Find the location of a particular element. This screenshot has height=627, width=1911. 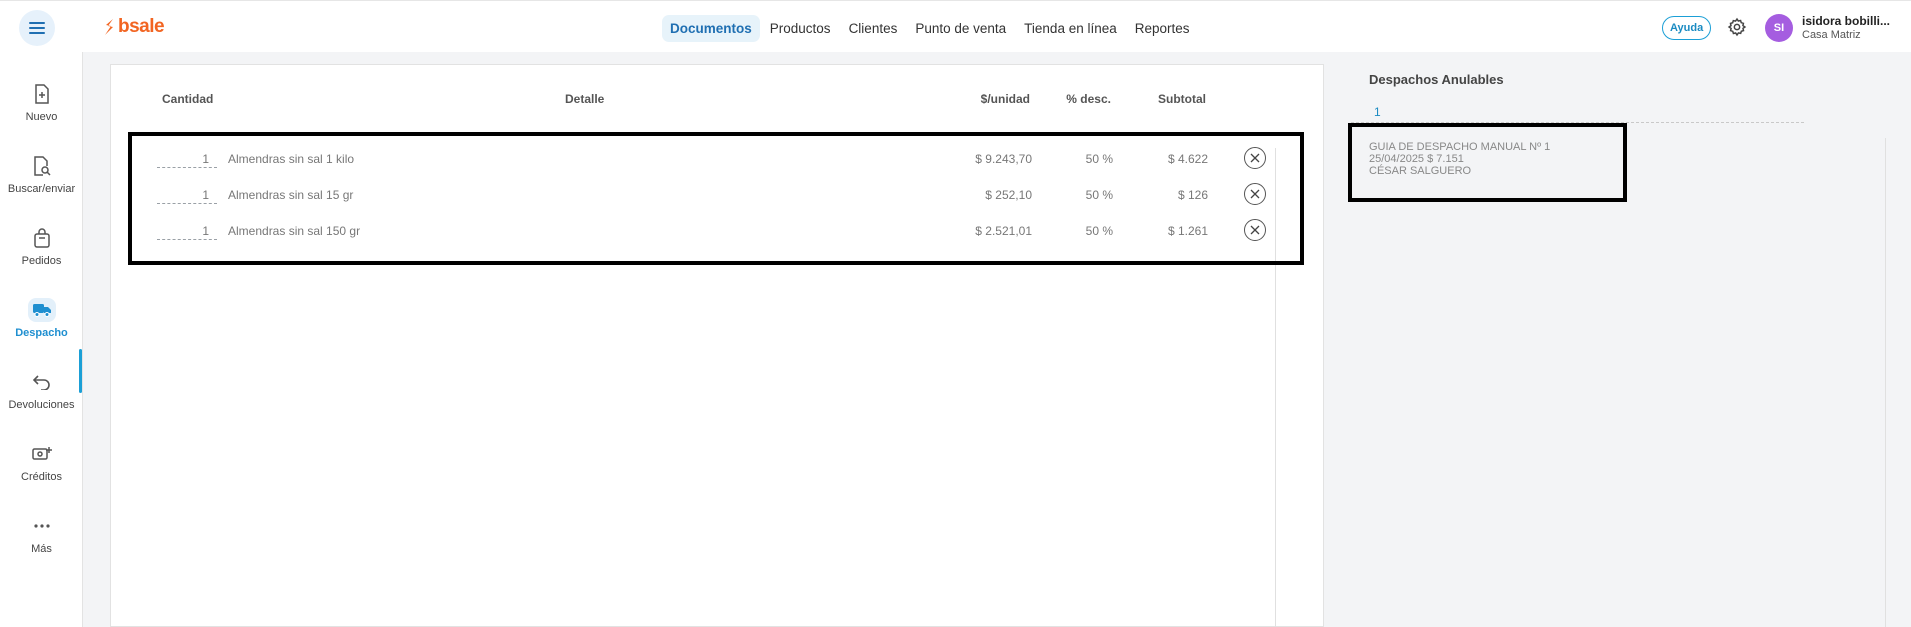

bsale-logo-icon is located at coordinates (109, 27).